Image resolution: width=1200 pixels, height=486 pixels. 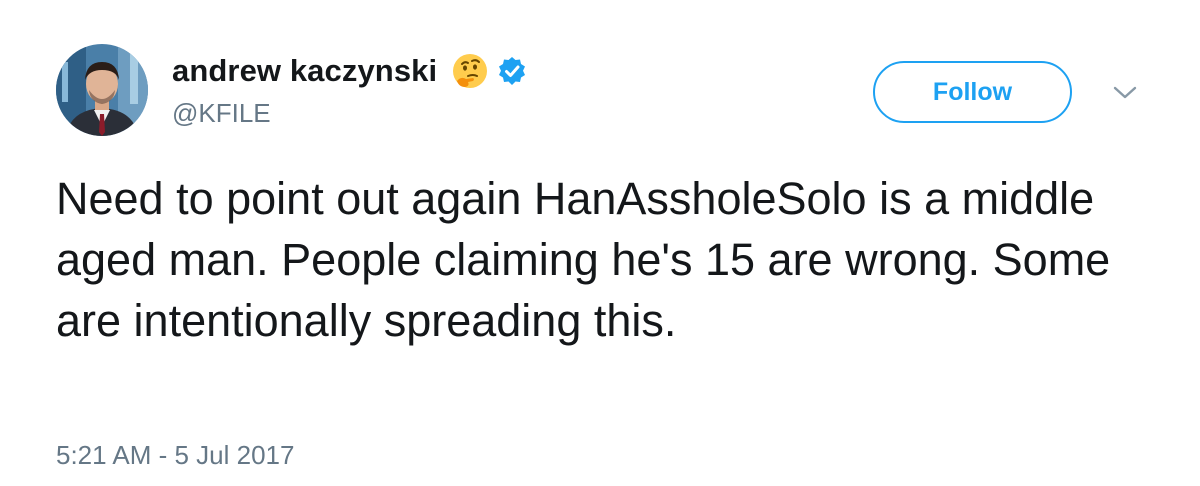 I want to click on avatar, so click(x=102, y=90).